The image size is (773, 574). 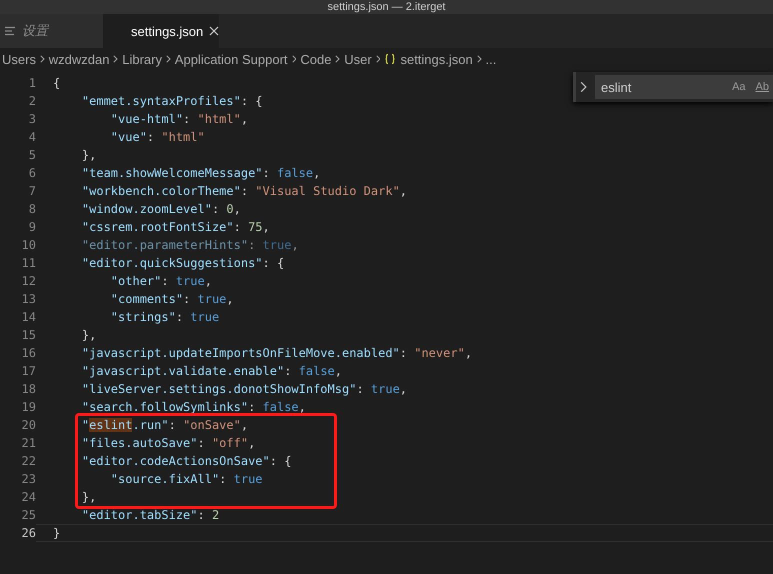 I want to click on code-line: "editor.tabSize": 2, so click(x=150, y=515).